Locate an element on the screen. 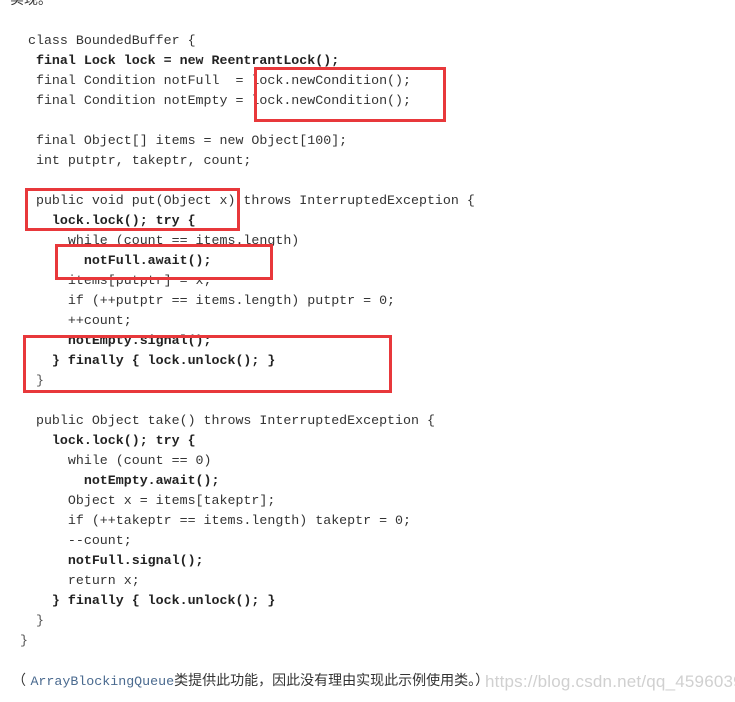 Image resolution: width=735 pixels, height=702 pixels. code-line: notEmpty.signal(); is located at coordinates (116, 340).